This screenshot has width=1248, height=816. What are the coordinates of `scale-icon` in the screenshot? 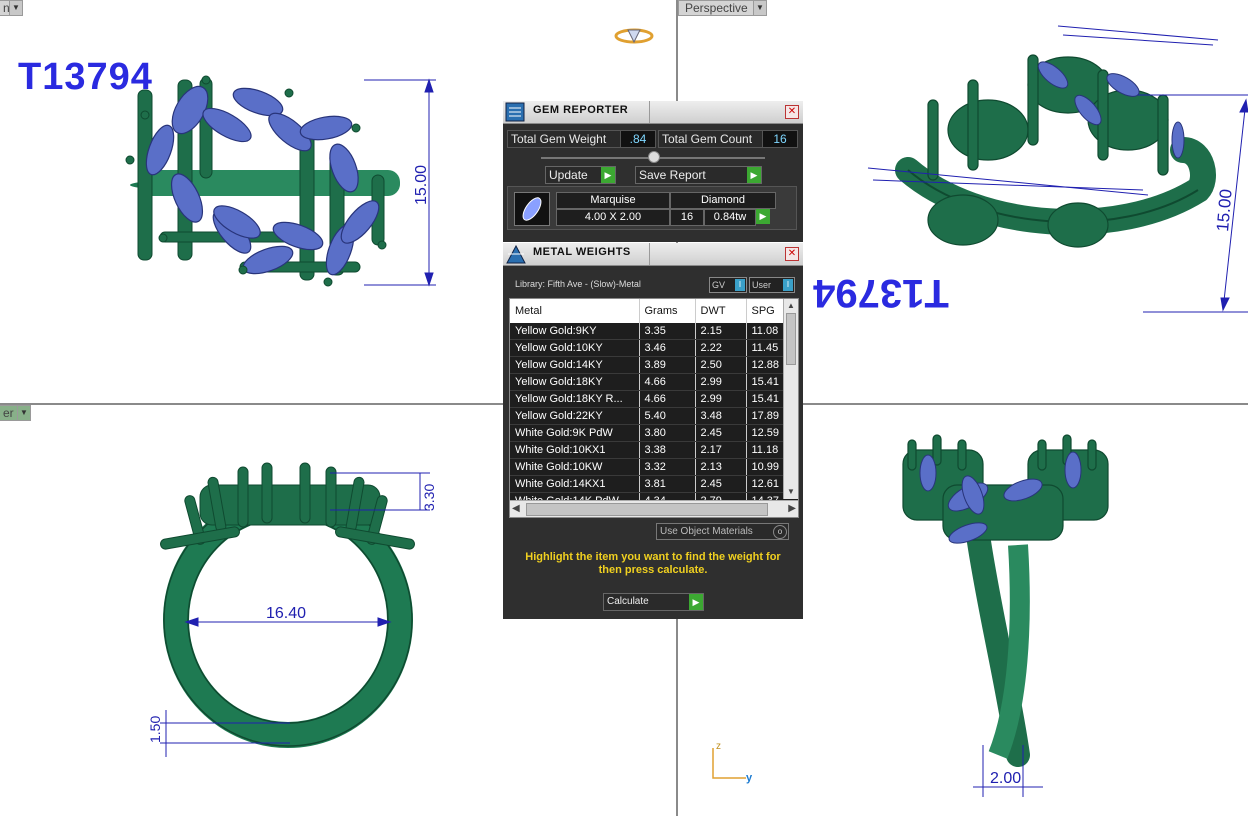 It's located at (515, 254).